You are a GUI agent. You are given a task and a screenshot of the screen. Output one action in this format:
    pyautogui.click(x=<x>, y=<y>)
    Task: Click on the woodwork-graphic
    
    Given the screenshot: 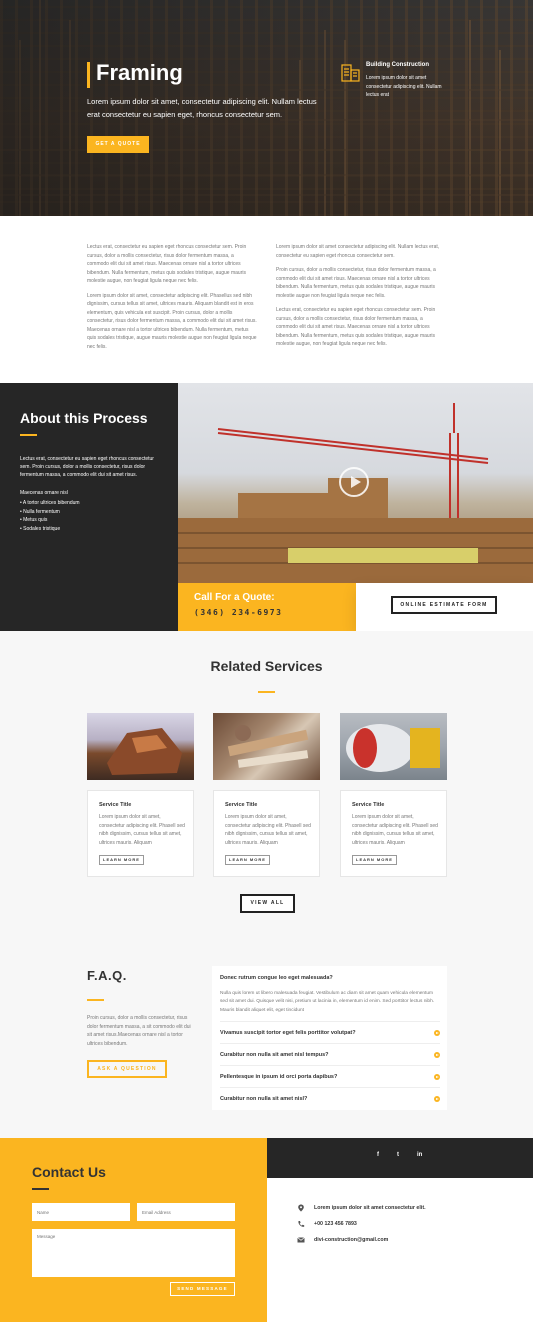 What is the action you would take?
    pyautogui.click(x=268, y=746)
    